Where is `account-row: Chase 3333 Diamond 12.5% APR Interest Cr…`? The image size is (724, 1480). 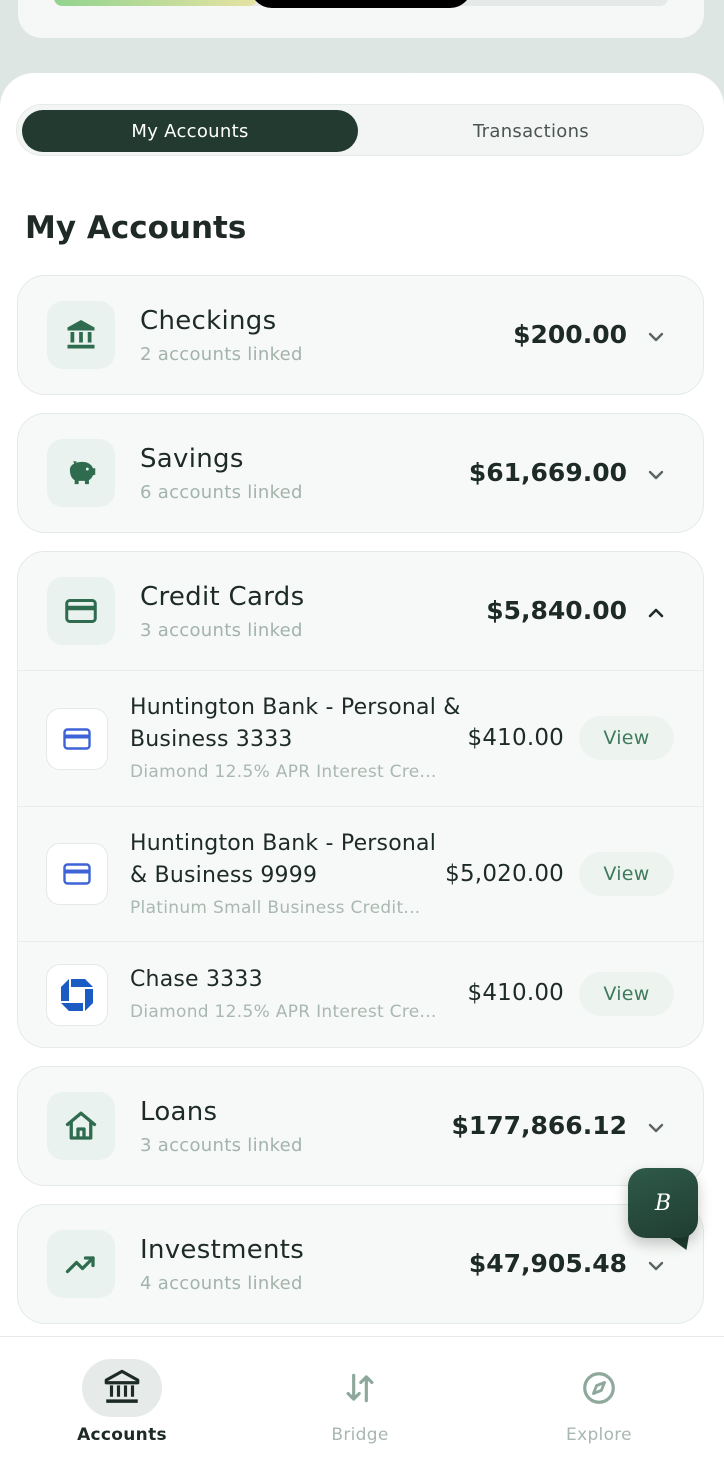 account-row: Chase 3333 Diamond 12.5% APR Interest Cr… is located at coordinates (360, 994).